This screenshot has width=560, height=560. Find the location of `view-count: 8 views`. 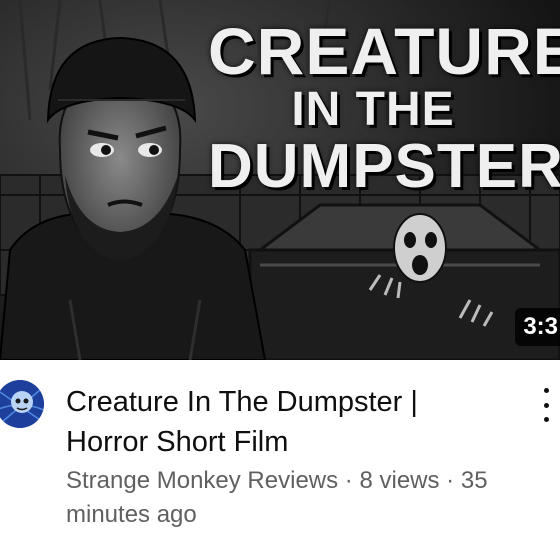

view-count: 8 views is located at coordinates (399, 480).